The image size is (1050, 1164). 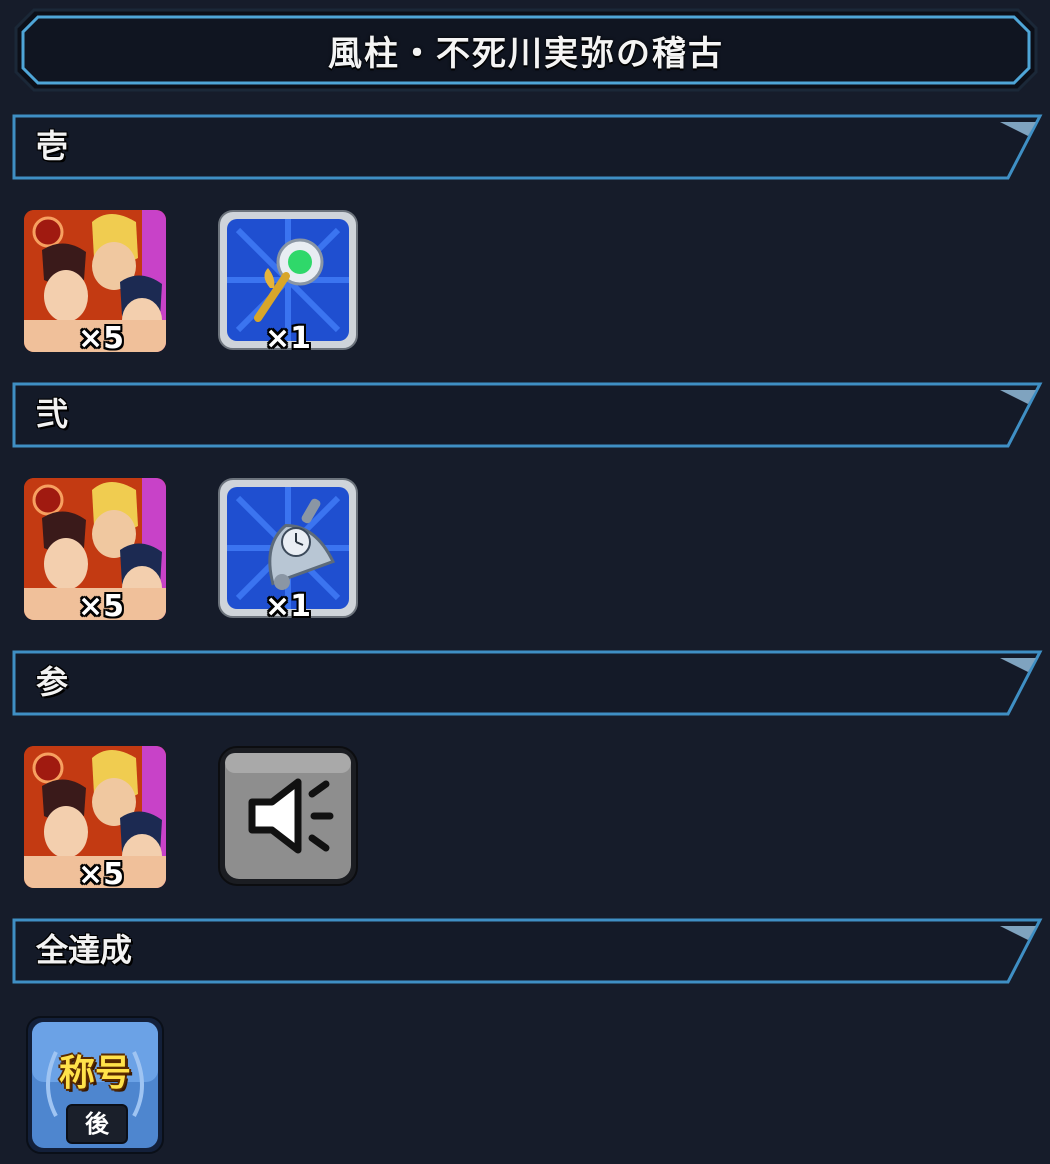 I want to click on section-label: 弐, so click(x=52, y=414).